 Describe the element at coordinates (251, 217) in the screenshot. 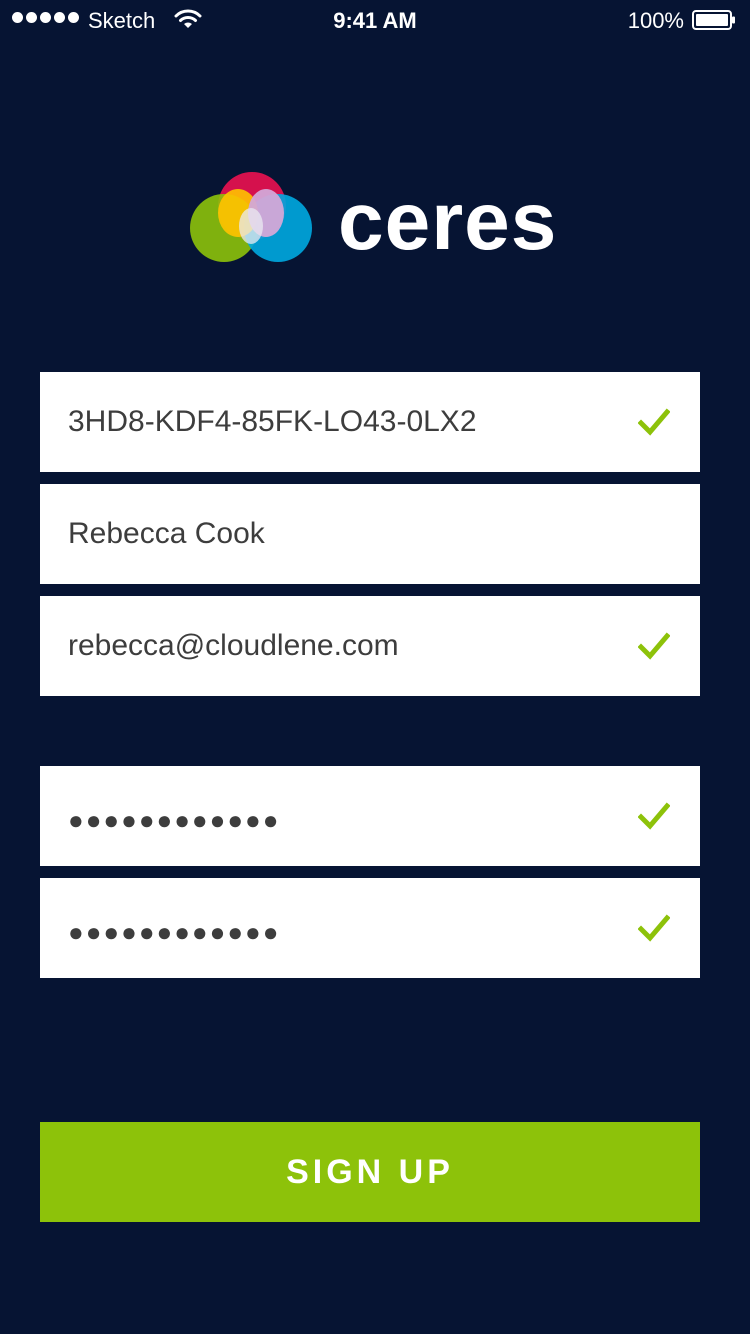

I see `ceres-logo-icon` at that location.